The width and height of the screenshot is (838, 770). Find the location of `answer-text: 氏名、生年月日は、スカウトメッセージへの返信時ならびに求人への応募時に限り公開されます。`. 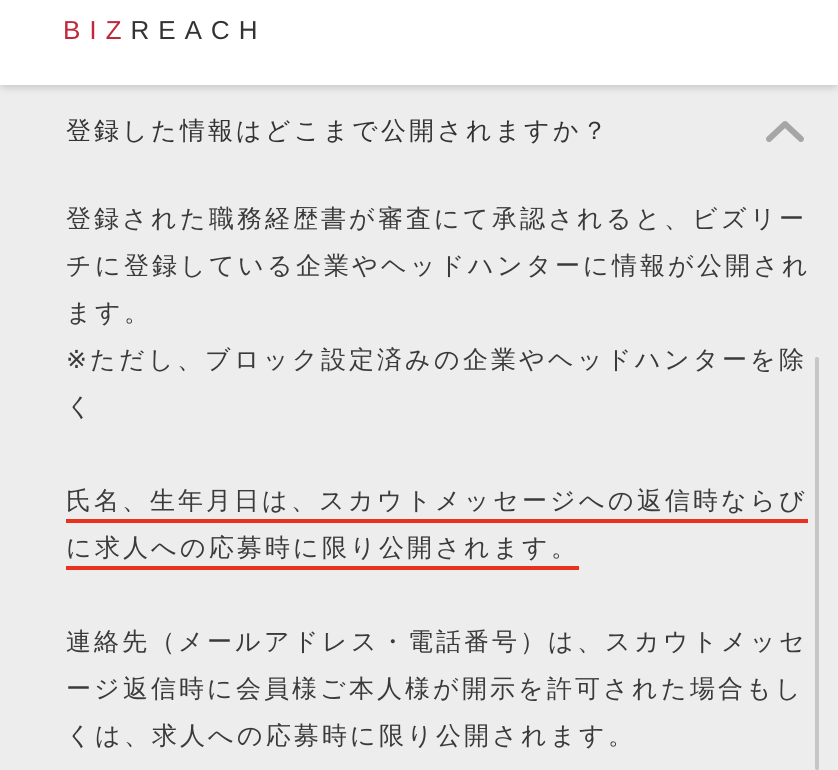

answer-text: 氏名、生年月日は、スカウトメッセージへの返信時ならびに求人への応募時に限り公開されます。 is located at coordinates (437, 524).